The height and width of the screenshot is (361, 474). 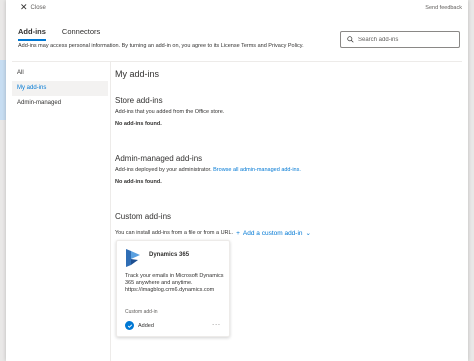 I want to click on search-icon, so click(x=350, y=39).